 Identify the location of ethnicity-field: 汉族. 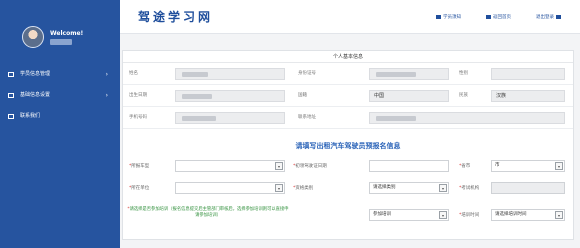
(528, 96).